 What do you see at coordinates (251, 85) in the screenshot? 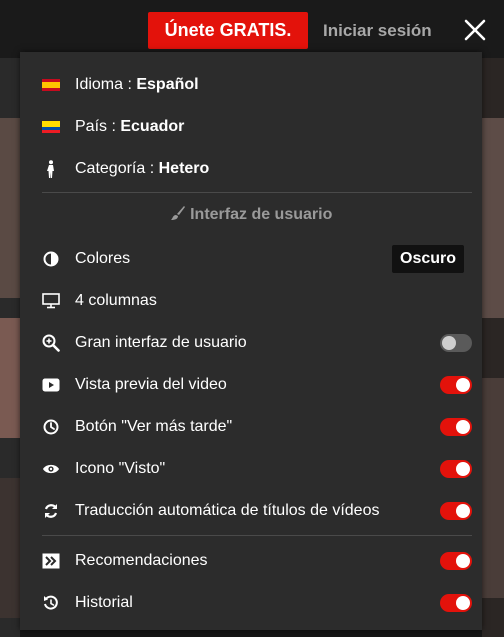
I see `language-selector: Idioma : Español` at bounding box center [251, 85].